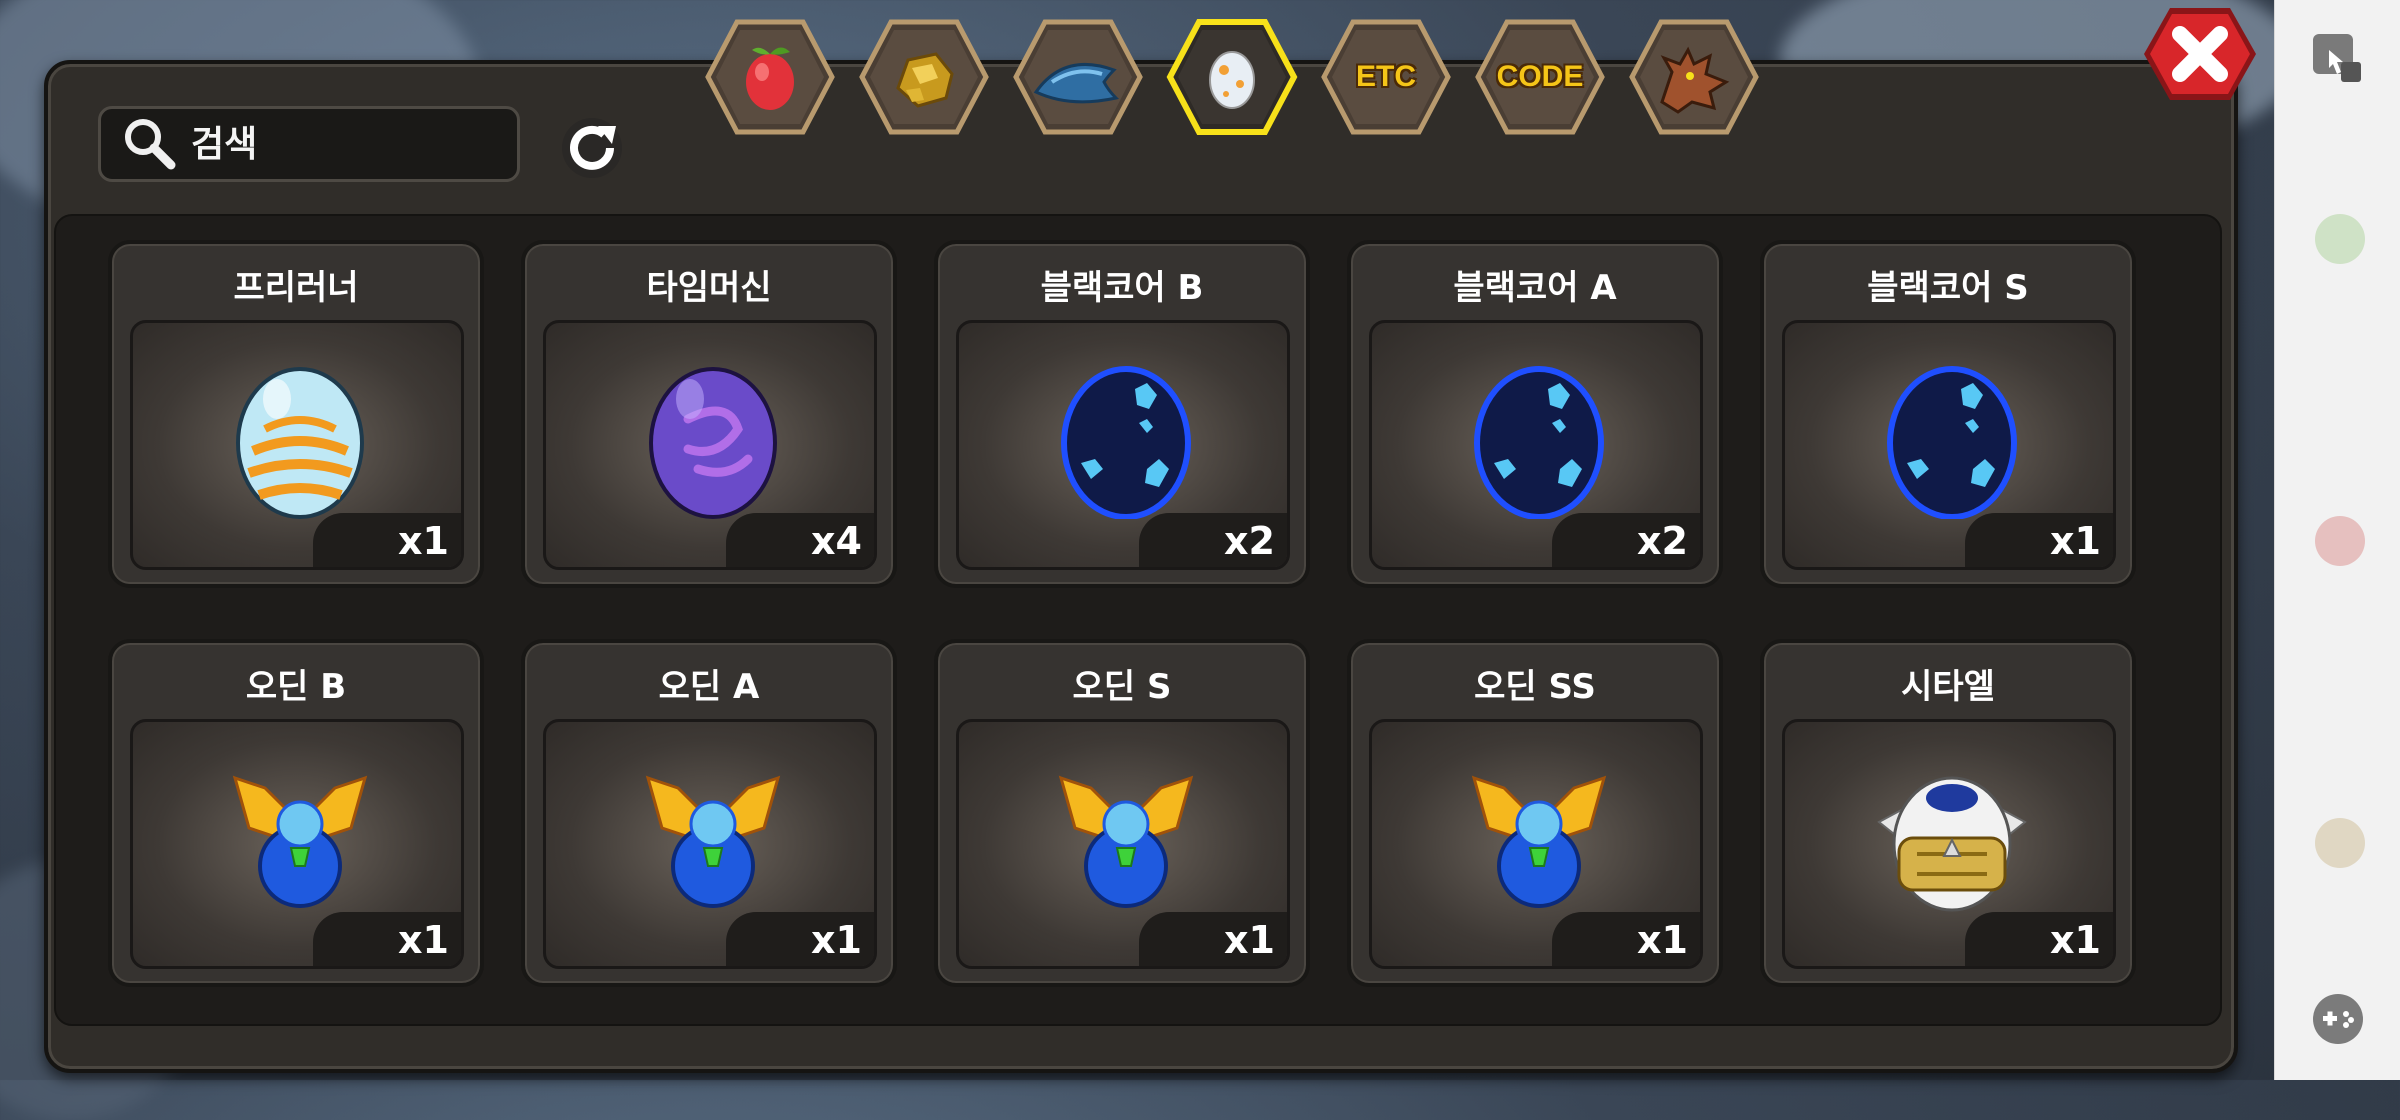 This screenshot has width=2400, height=1120. I want to click on item-name: 오딘 B, so click(296, 687).